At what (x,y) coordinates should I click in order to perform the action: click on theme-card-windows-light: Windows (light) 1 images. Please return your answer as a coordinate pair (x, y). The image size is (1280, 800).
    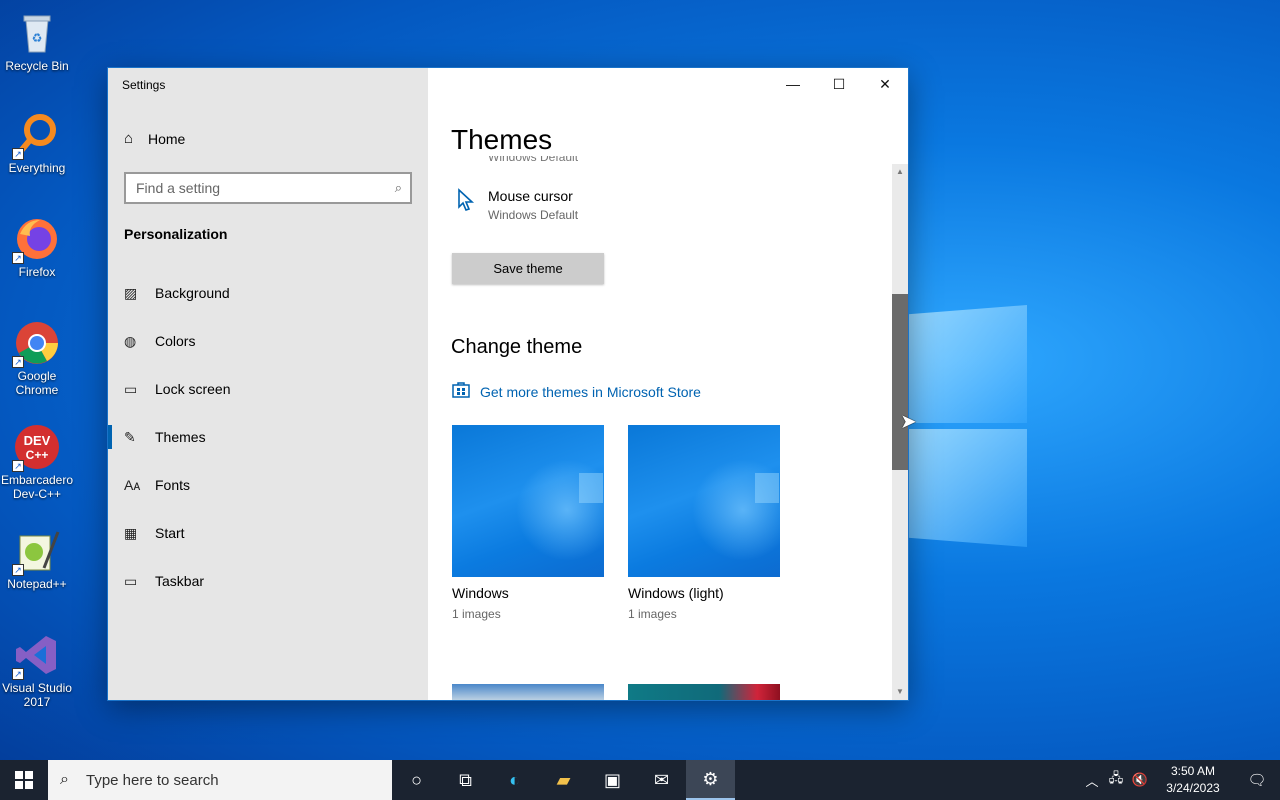
    Looking at the image, I should click on (704, 523).